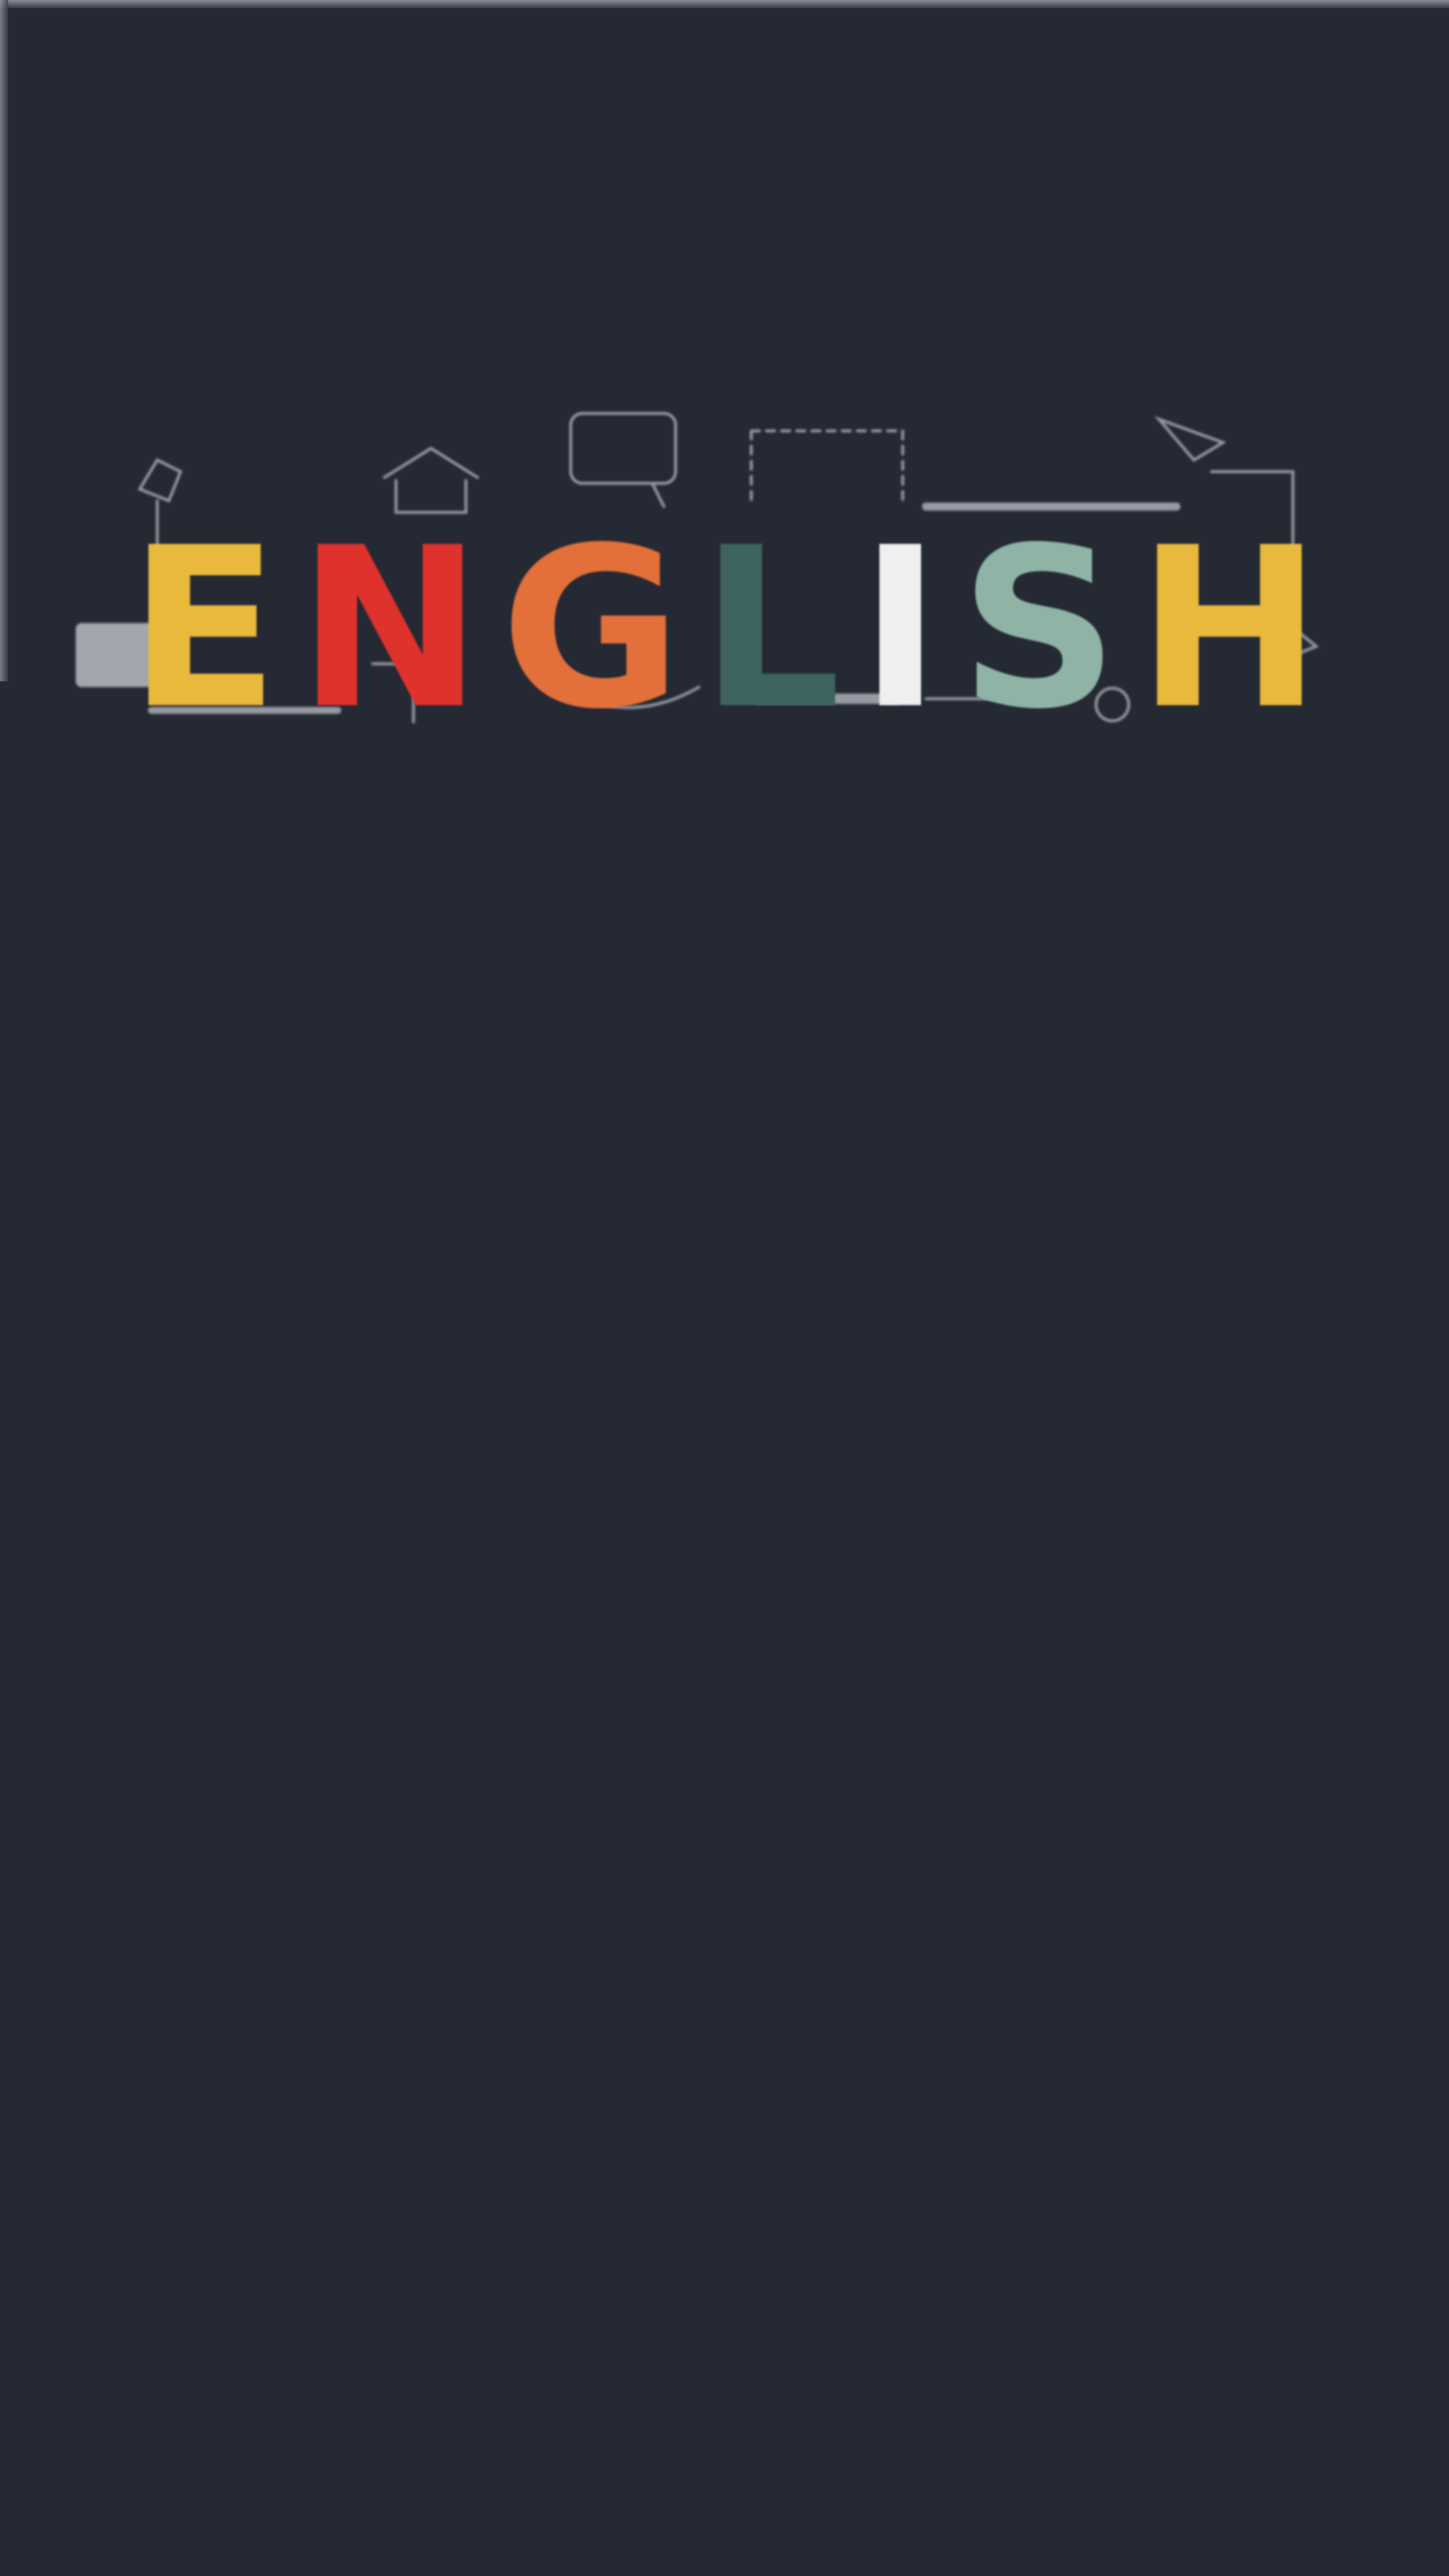  I want to click on letter-s: S, so click(1039, 629).